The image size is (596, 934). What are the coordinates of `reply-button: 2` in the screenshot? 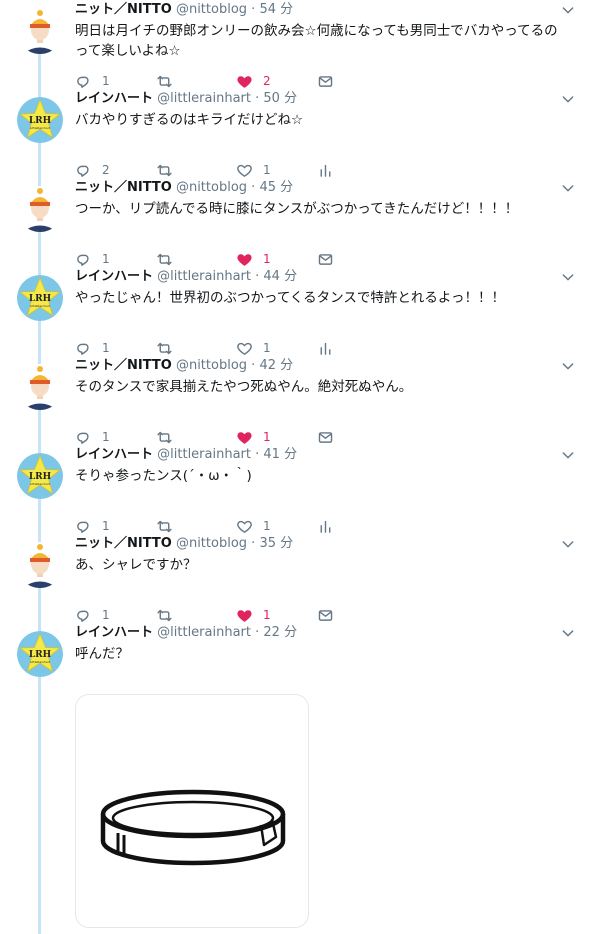 It's located at (92, 170).